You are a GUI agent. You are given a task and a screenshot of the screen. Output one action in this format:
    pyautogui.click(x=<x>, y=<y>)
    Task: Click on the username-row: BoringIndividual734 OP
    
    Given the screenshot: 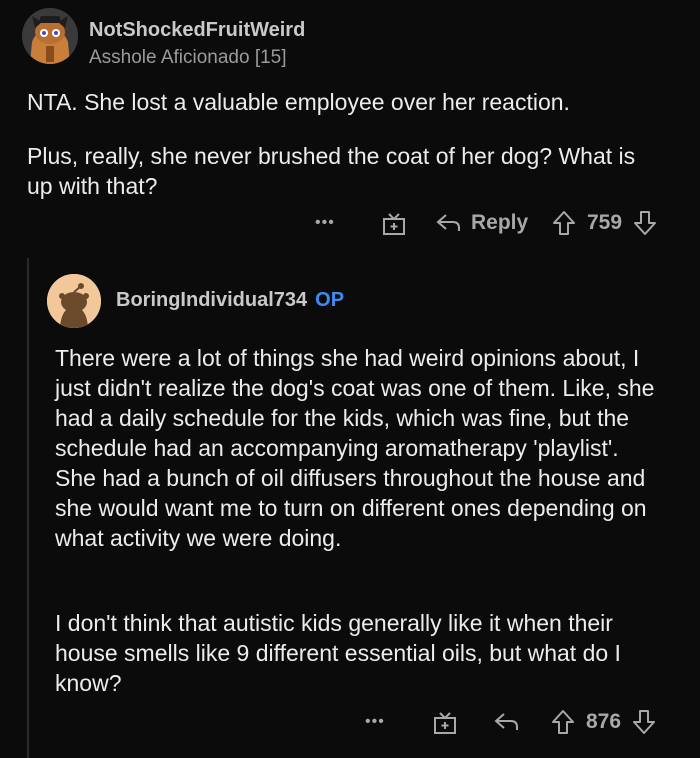 What is the action you would take?
    pyautogui.click(x=230, y=300)
    